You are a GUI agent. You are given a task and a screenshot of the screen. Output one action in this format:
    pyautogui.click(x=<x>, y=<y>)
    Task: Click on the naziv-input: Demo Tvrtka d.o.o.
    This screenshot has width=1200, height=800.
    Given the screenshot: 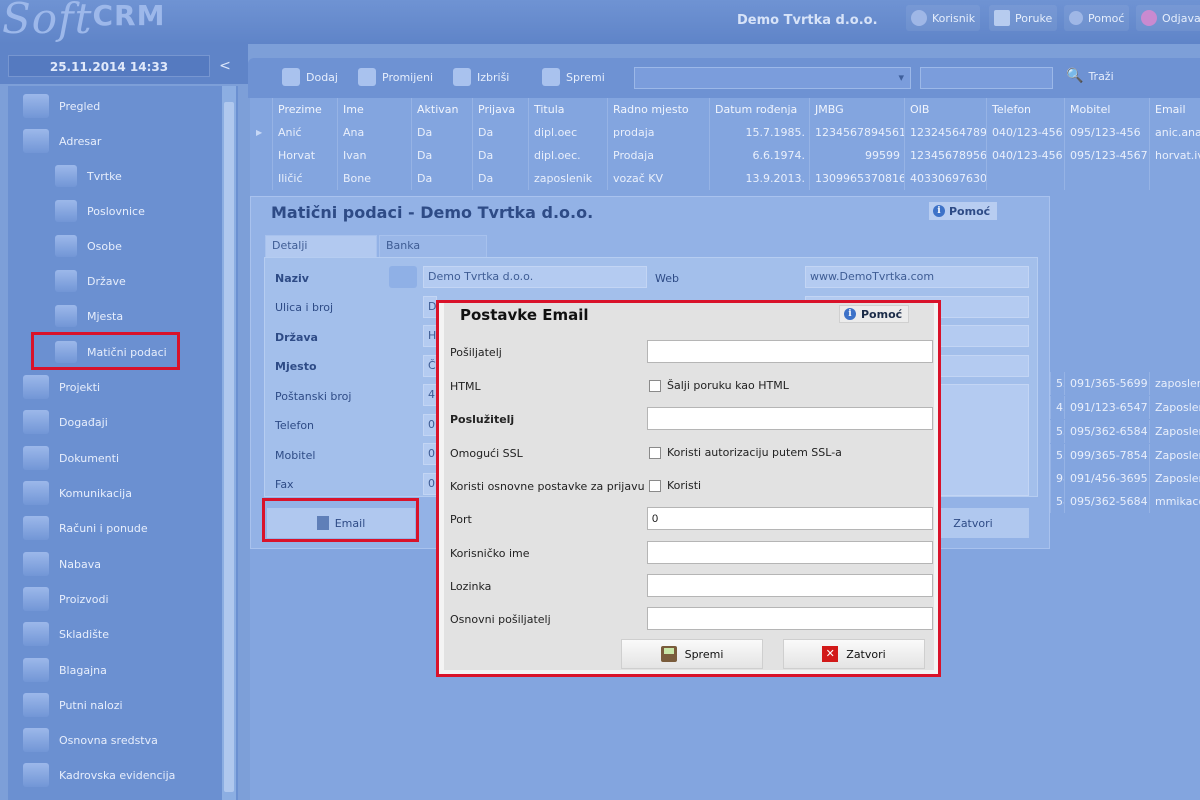 What is the action you would take?
    pyautogui.click(x=535, y=277)
    